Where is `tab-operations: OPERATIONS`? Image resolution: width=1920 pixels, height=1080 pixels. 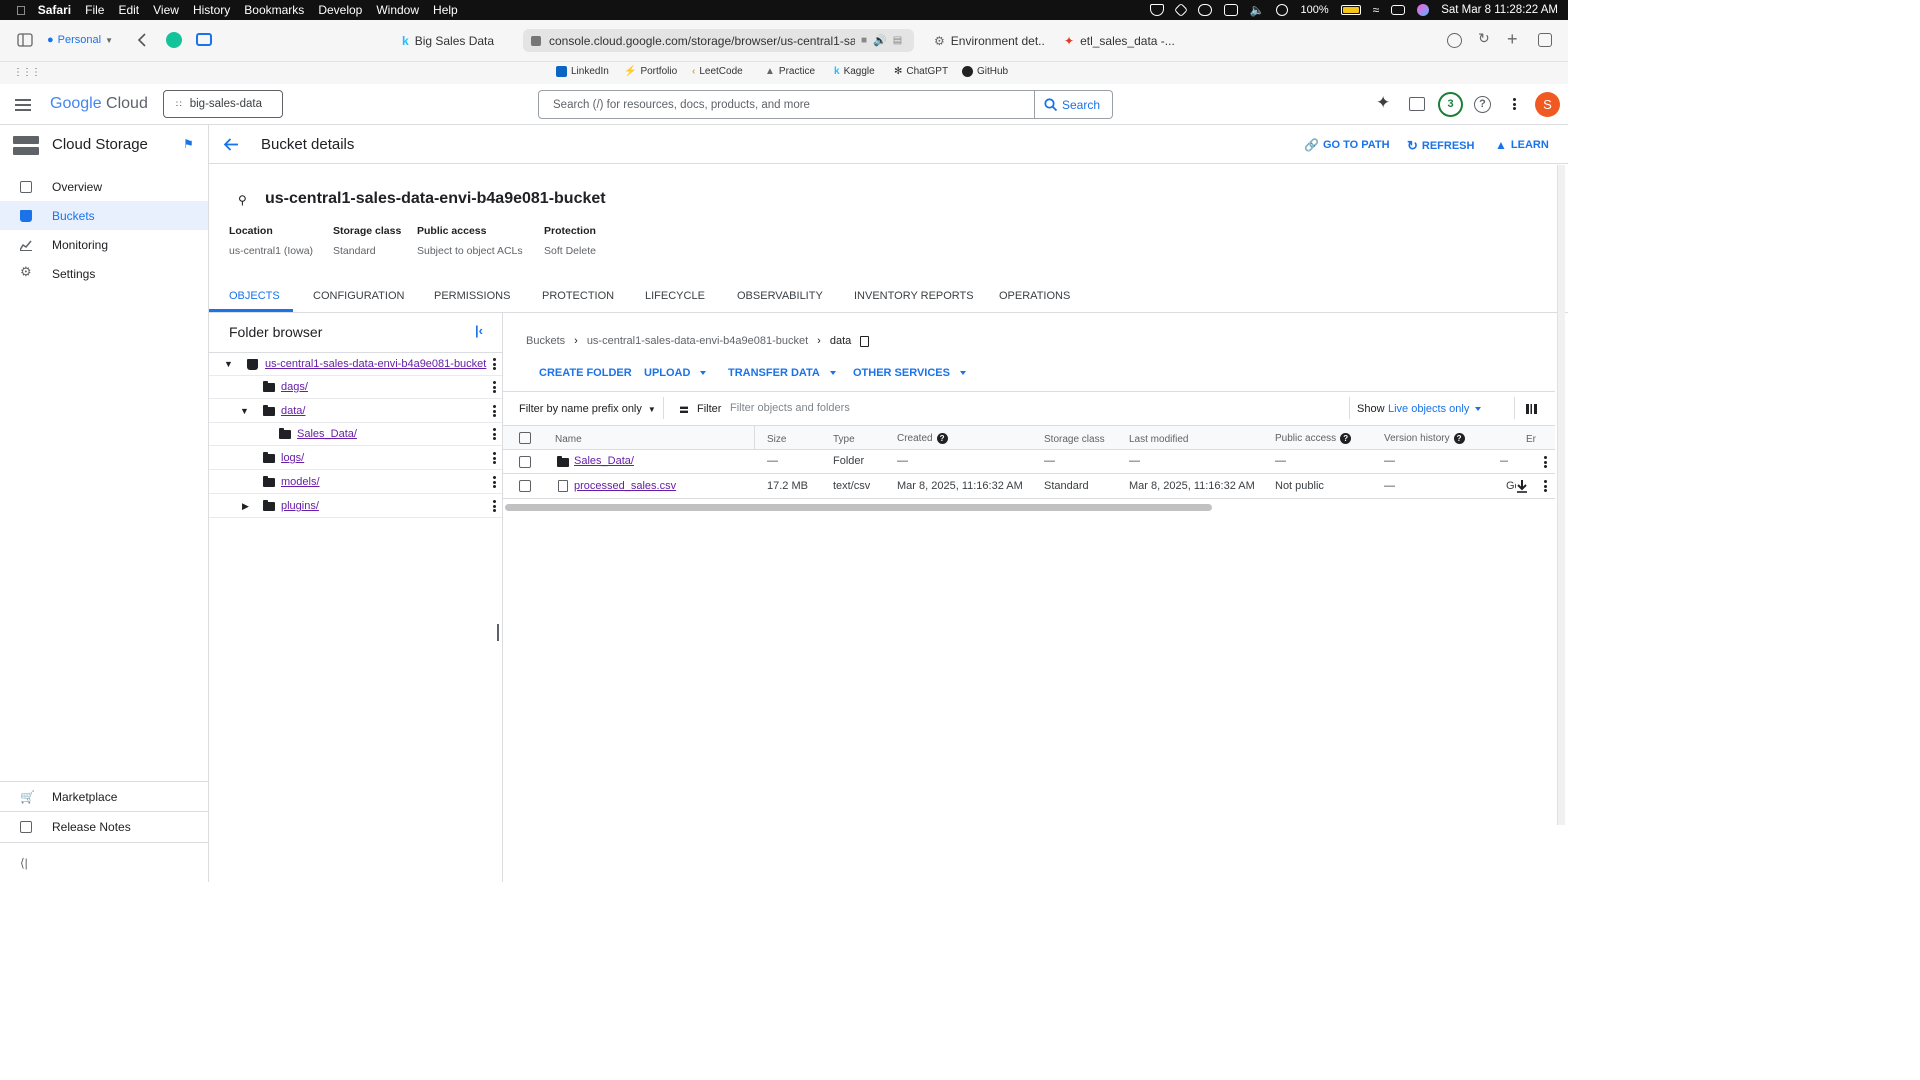
tab-operations: OPERATIONS is located at coordinates (1034, 296).